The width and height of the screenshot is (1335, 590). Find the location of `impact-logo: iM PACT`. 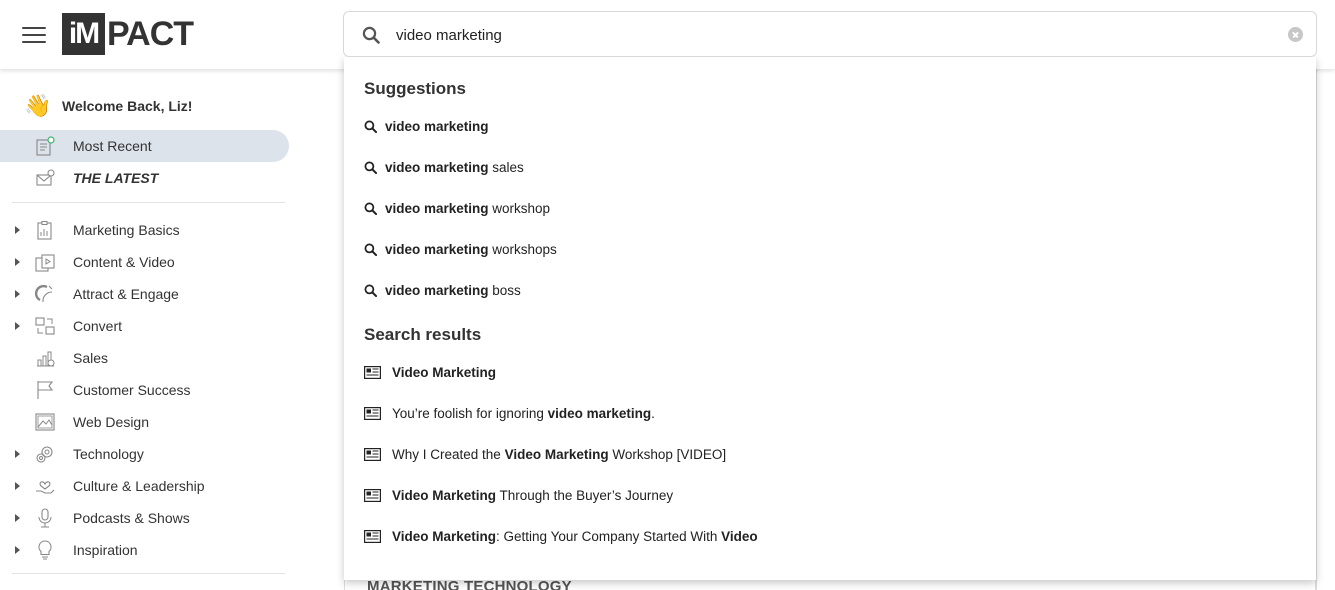

impact-logo: iM PACT is located at coordinates (128, 34).